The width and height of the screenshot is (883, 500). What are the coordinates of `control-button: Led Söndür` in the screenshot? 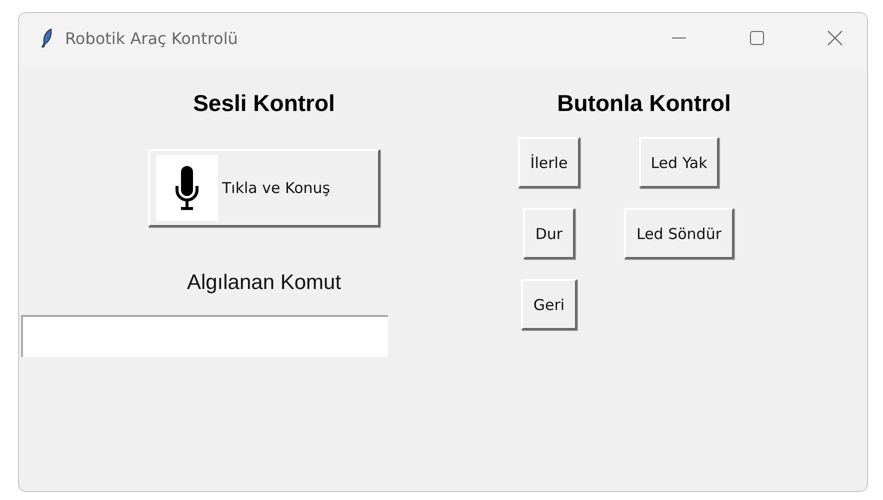 It's located at (679, 233).